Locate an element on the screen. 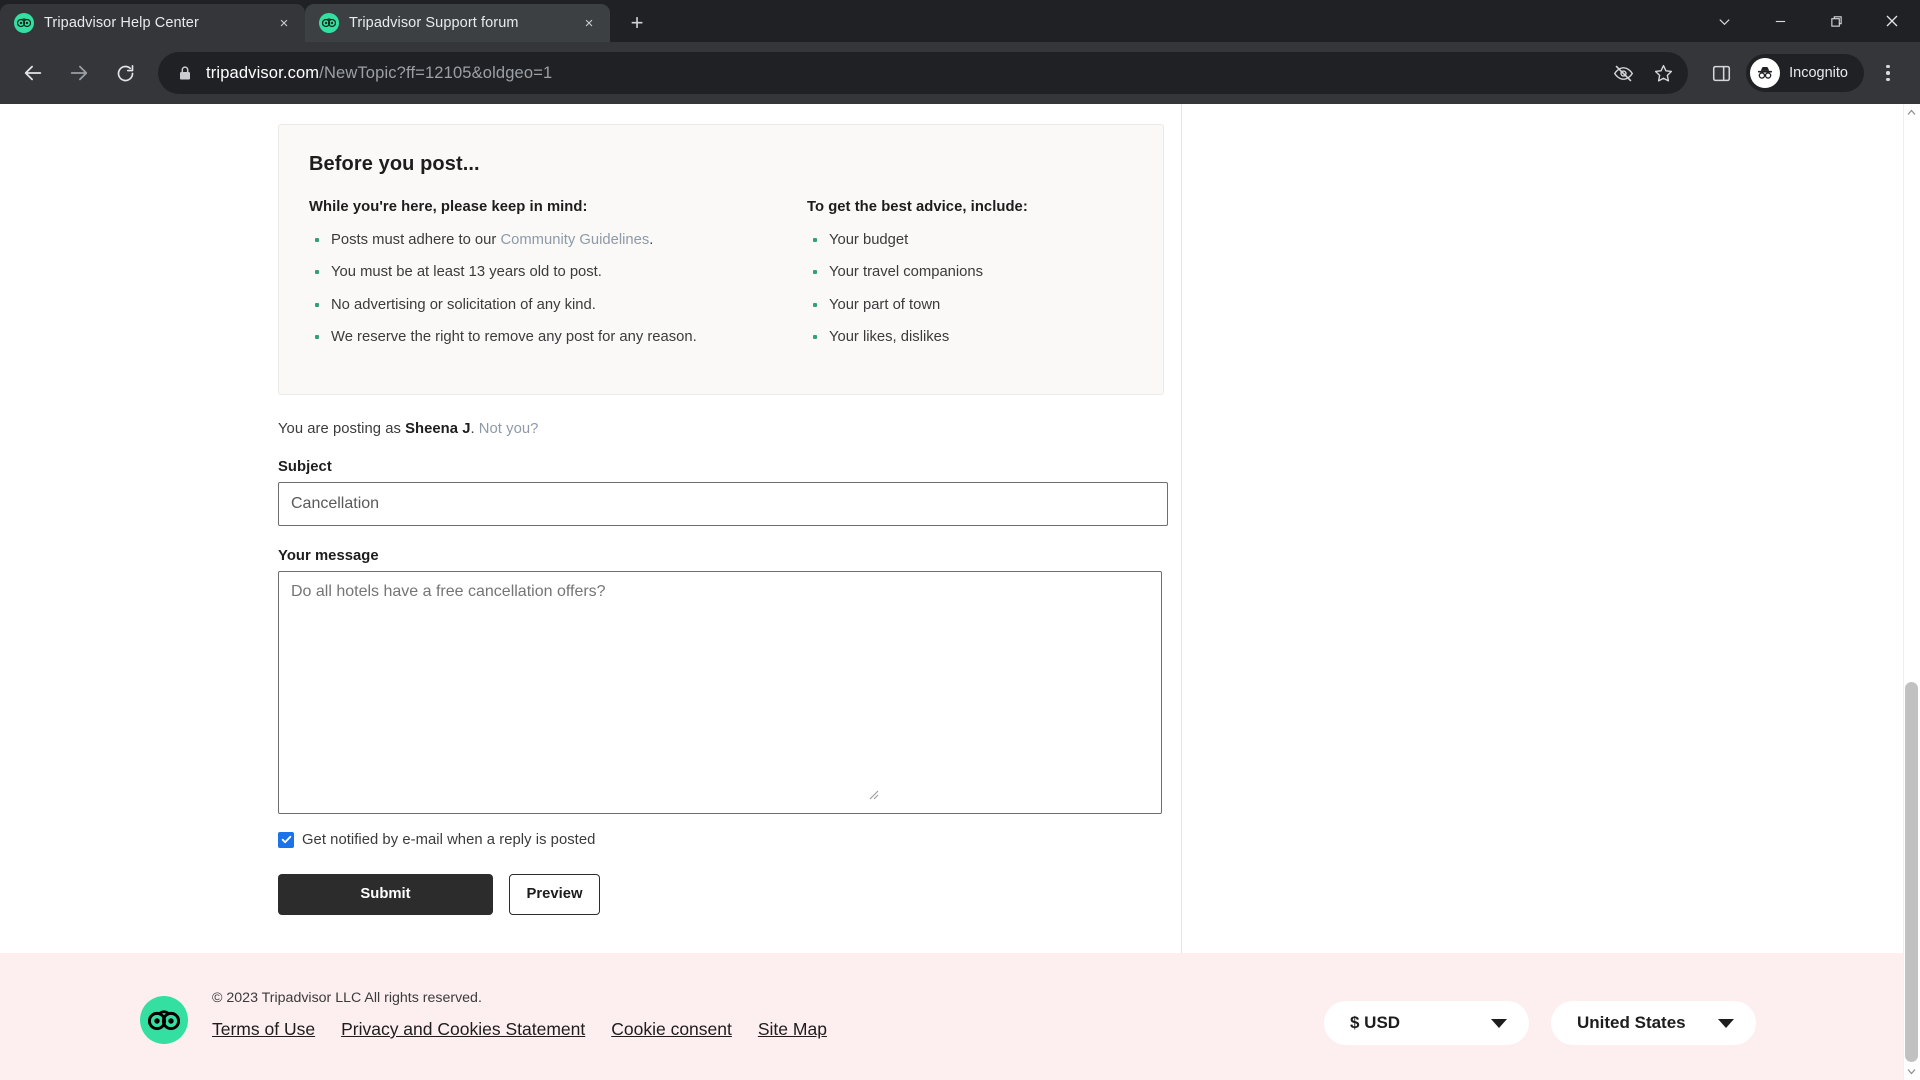  list-item: Your likes, dislikes is located at coordinates (970, 337).